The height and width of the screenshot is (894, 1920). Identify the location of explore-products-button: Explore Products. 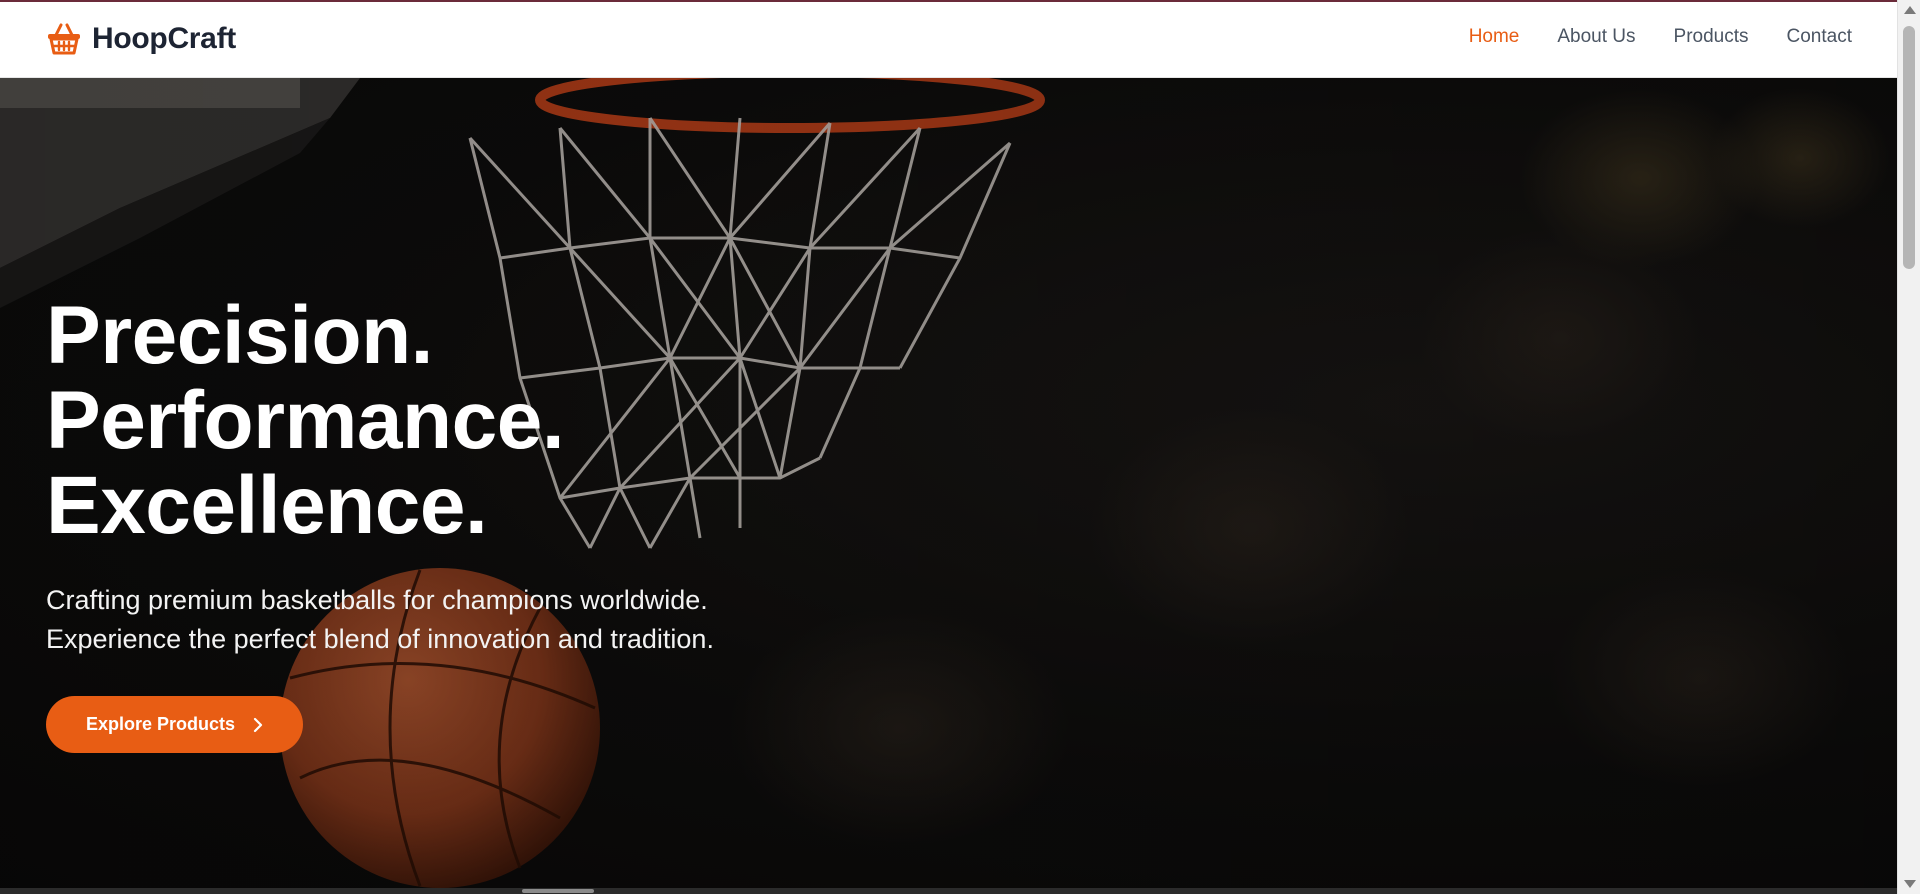
(174, 724).